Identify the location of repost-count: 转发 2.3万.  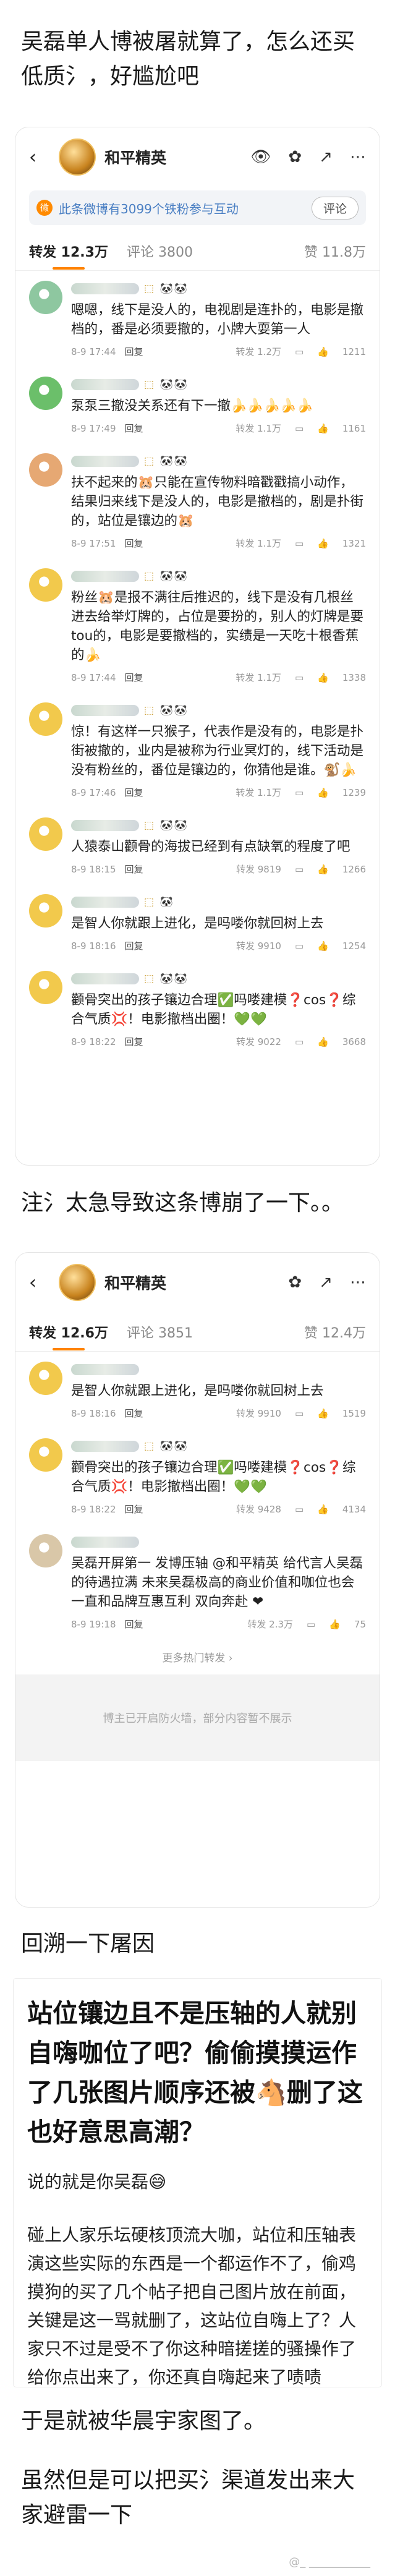
(270, 1624).